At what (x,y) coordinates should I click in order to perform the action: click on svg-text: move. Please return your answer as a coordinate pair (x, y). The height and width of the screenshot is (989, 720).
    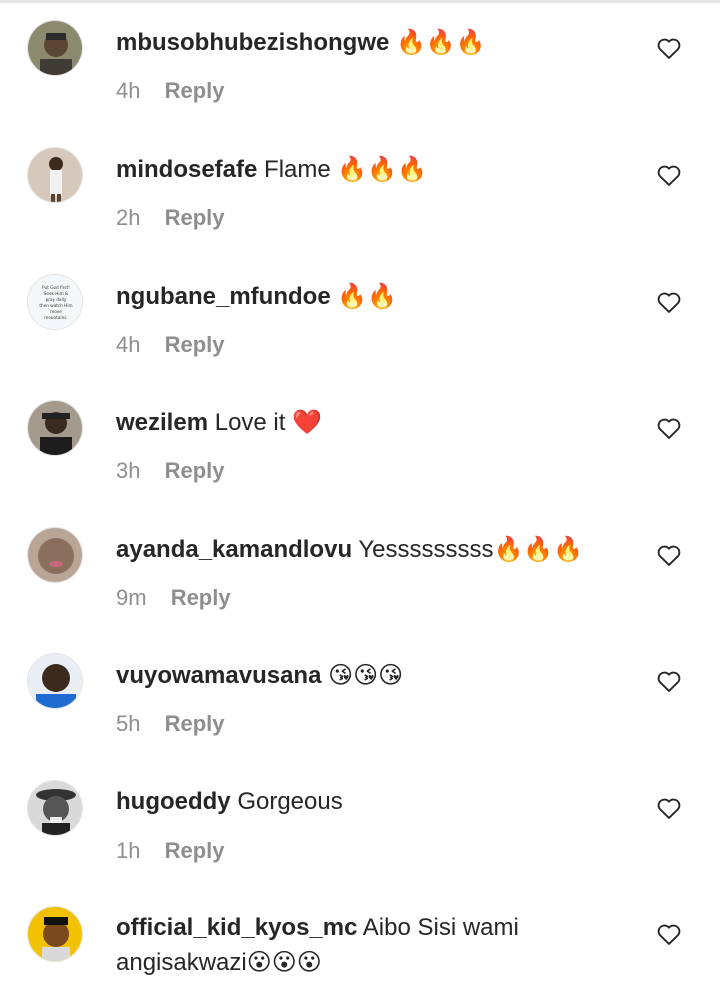
    Looking at the image, I should click on (56, 311).